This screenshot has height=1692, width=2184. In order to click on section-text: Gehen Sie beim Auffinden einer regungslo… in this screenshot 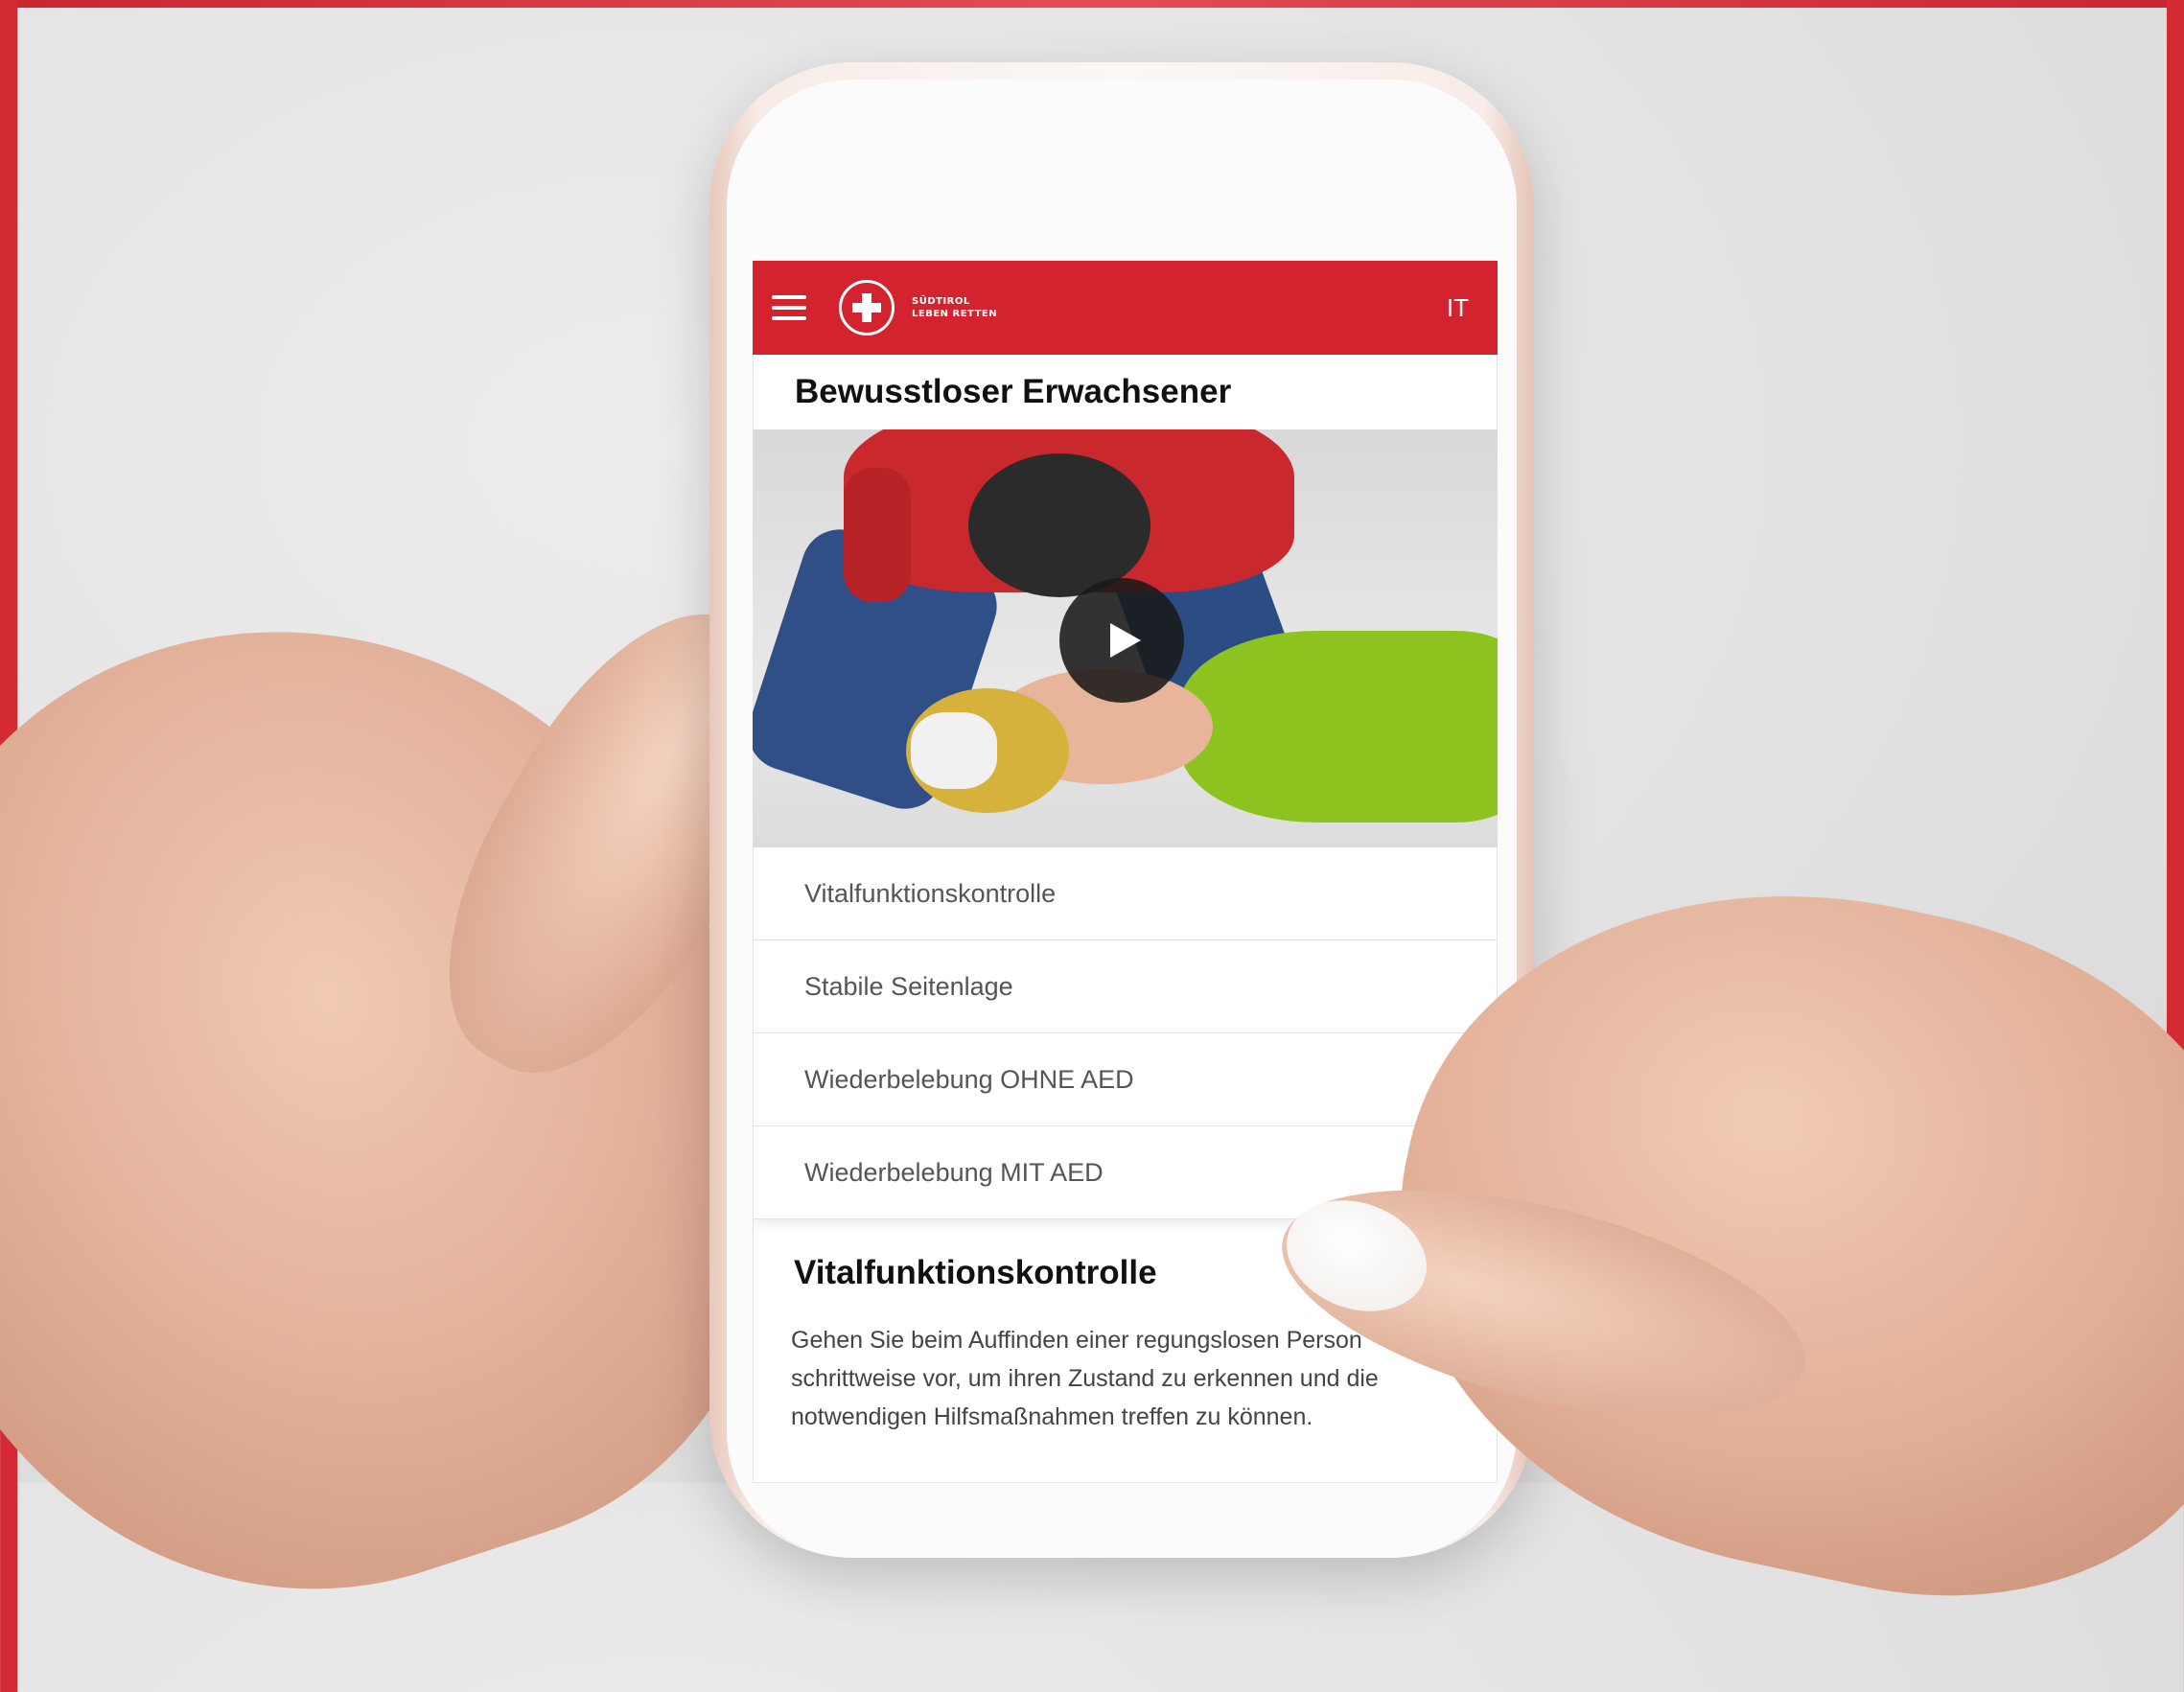, I will do `click(1085, 1378)`.